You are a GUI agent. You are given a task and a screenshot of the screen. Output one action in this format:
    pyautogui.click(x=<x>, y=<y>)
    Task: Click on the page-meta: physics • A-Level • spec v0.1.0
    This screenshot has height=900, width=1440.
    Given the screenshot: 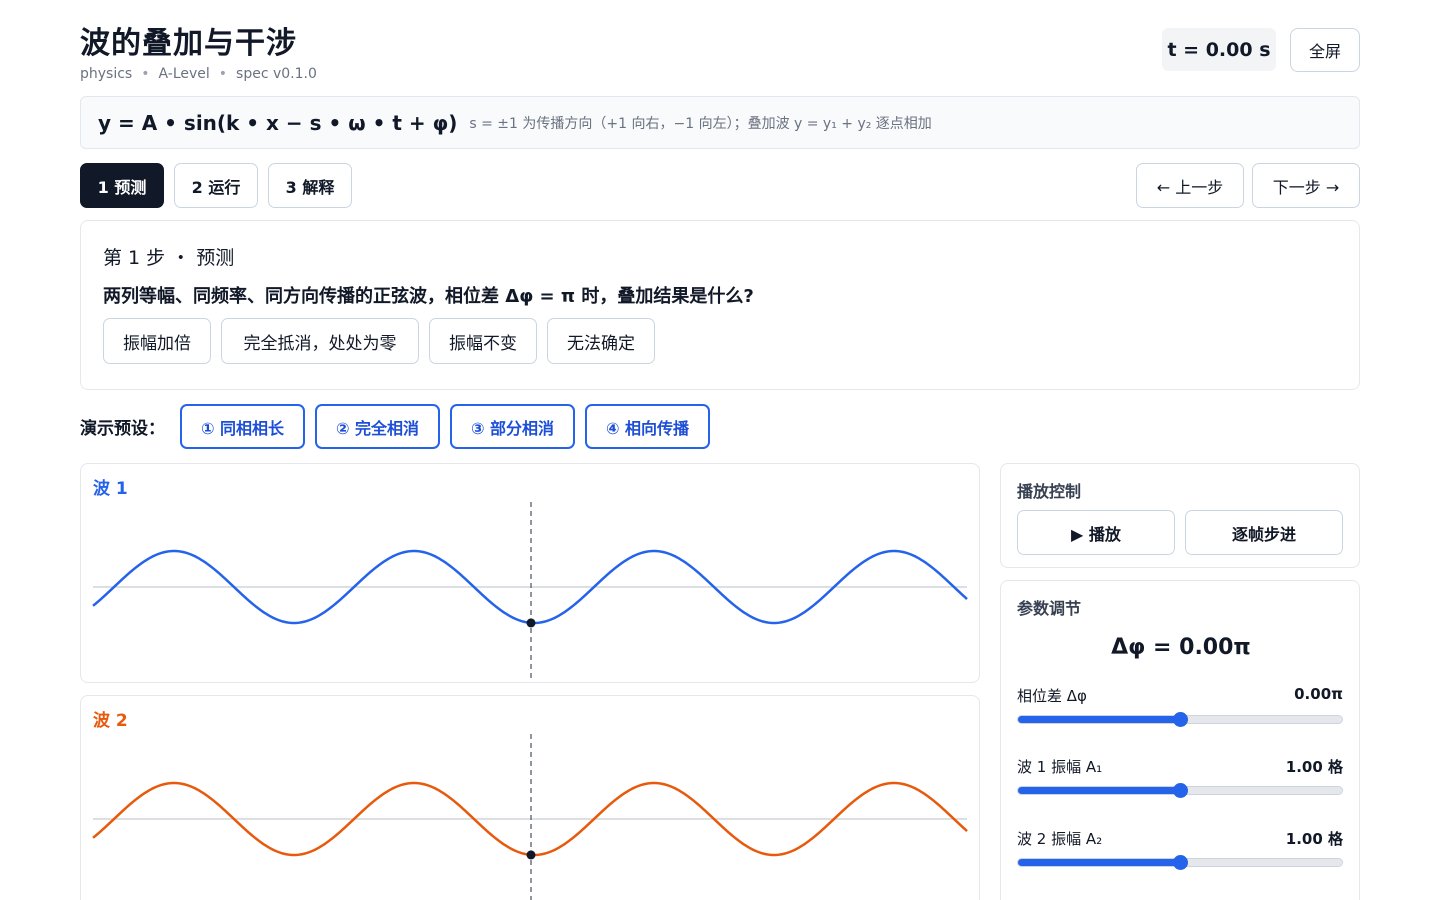 What is the action you would take?
    pyautogui.click(x=198, y=74)
    